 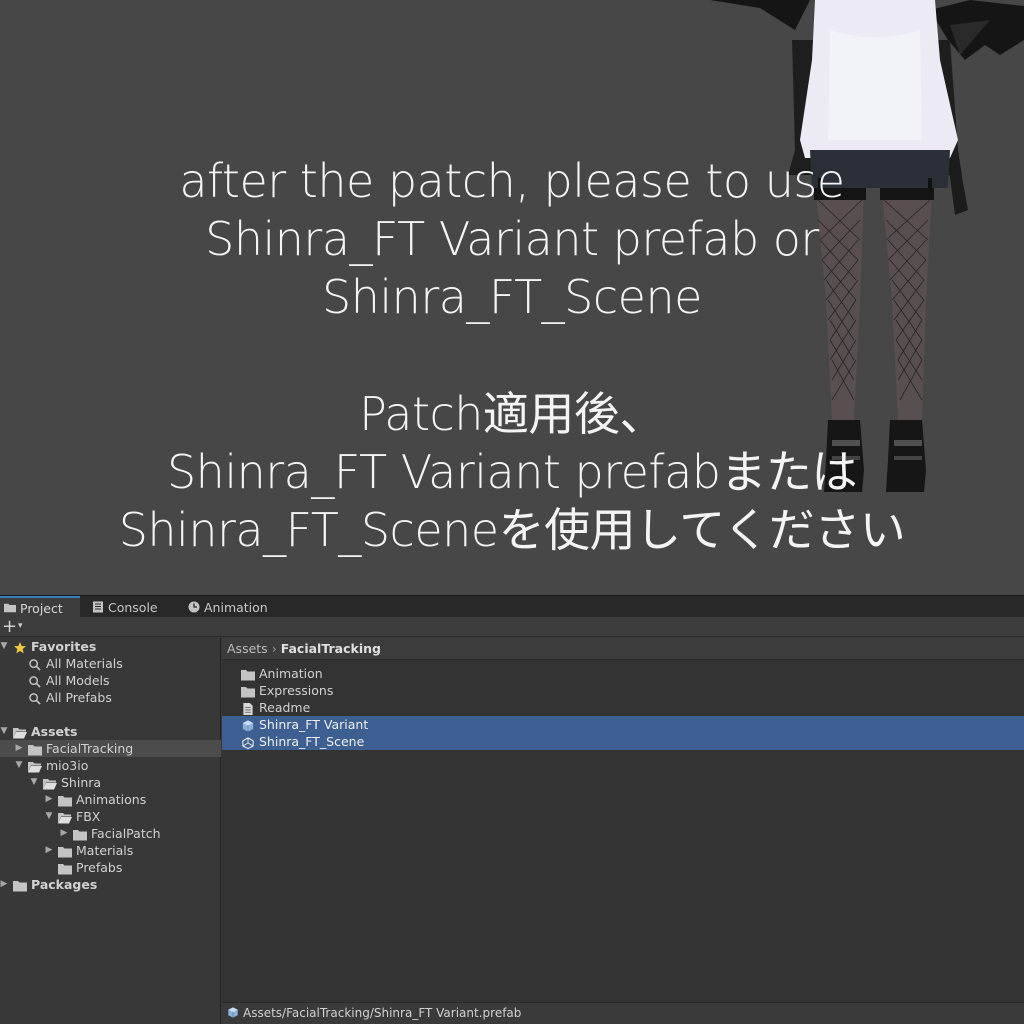 What do you see at coordinates (248, 743) in the screenshot?
I see `unity-scene-icon` at bounding box center [248, 743].